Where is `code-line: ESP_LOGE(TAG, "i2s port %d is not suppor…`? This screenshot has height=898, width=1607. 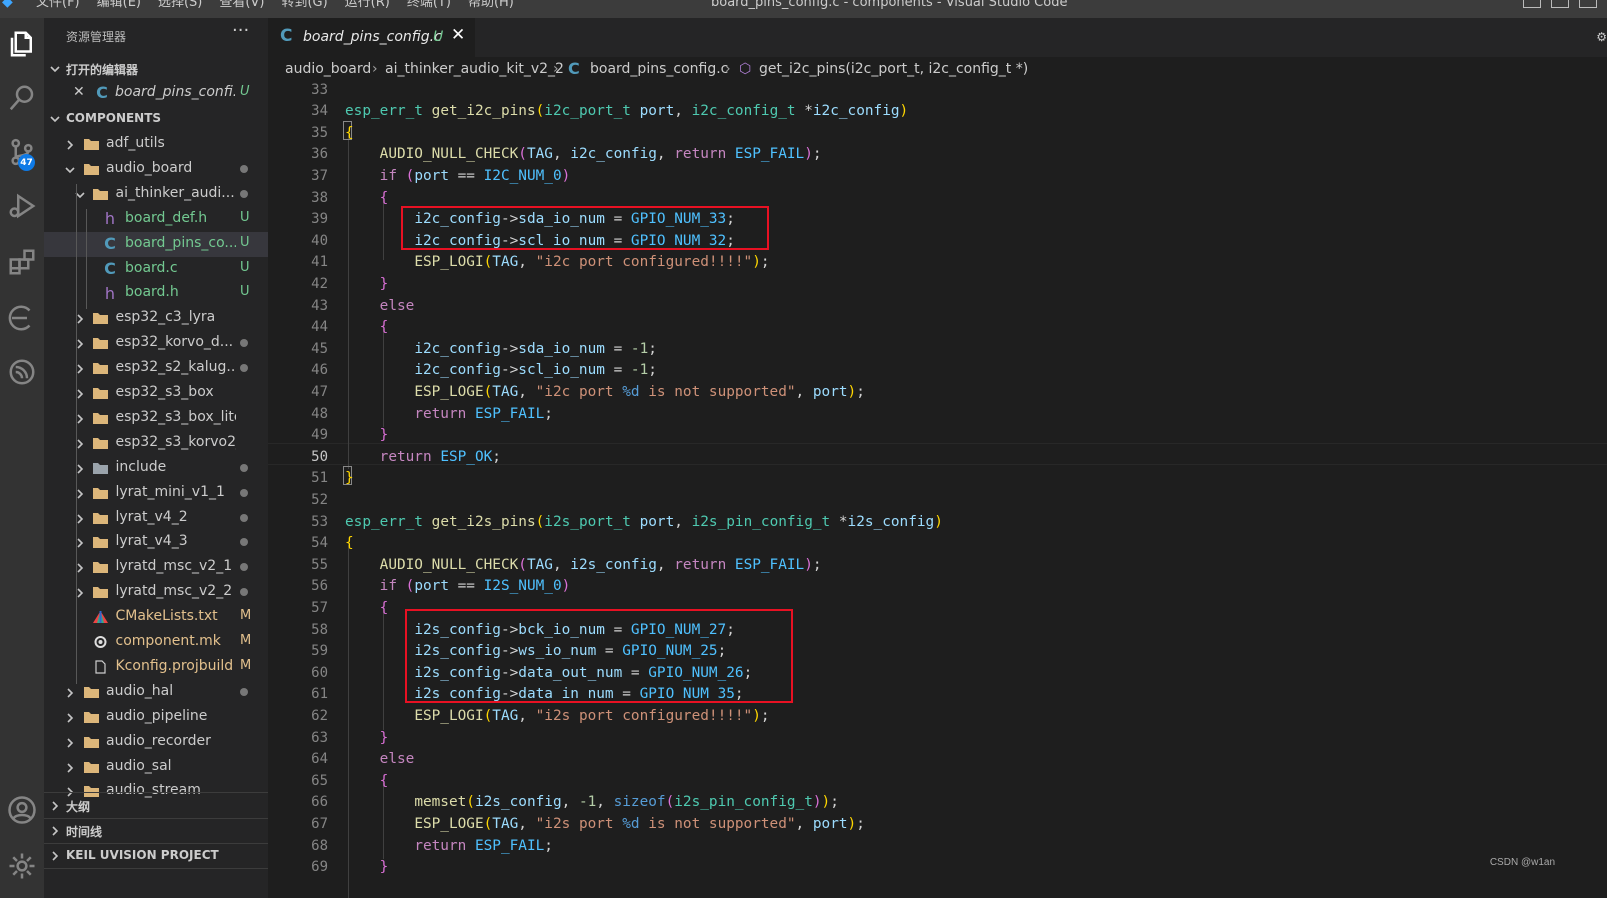
code-line: ESP_LOGE(TAG, "i2s port %d is not suppor… is located at coordinates (605, 825).